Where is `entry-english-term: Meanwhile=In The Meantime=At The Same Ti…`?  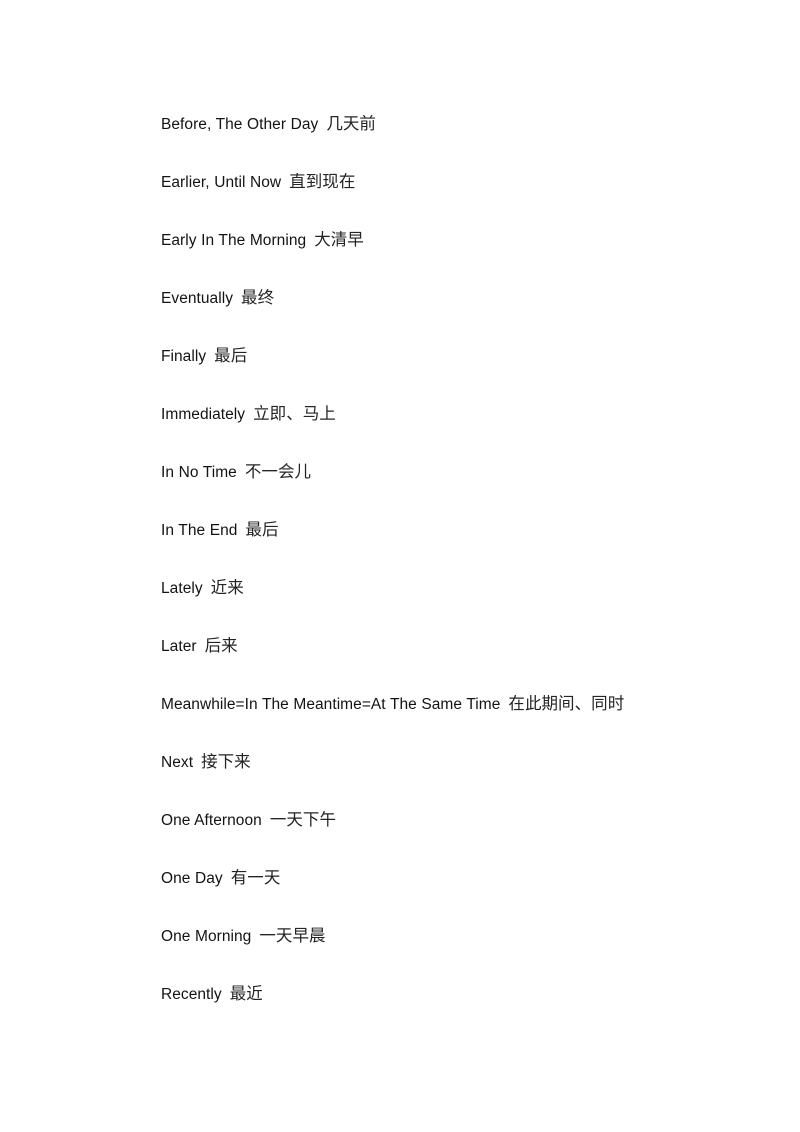
entry-english-term: Meanwhile=In The Meantime=At The Same Ti… is located at coordinates (331, 704).